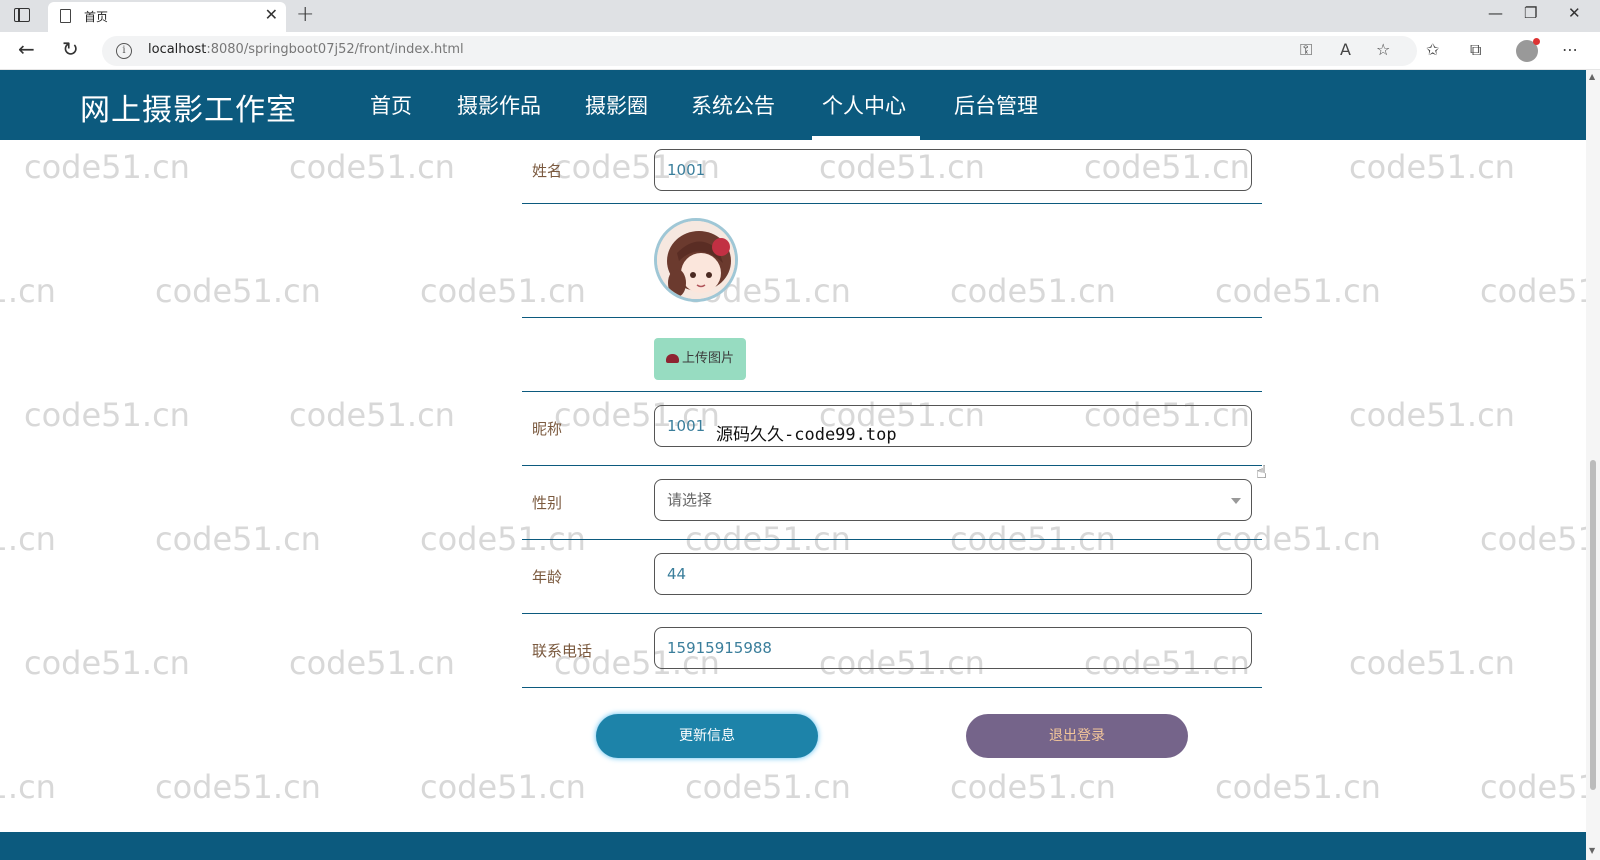  Describe the element at coordinates (1593, 625) in the screenshot. I see `scroll-thumb` at that location.